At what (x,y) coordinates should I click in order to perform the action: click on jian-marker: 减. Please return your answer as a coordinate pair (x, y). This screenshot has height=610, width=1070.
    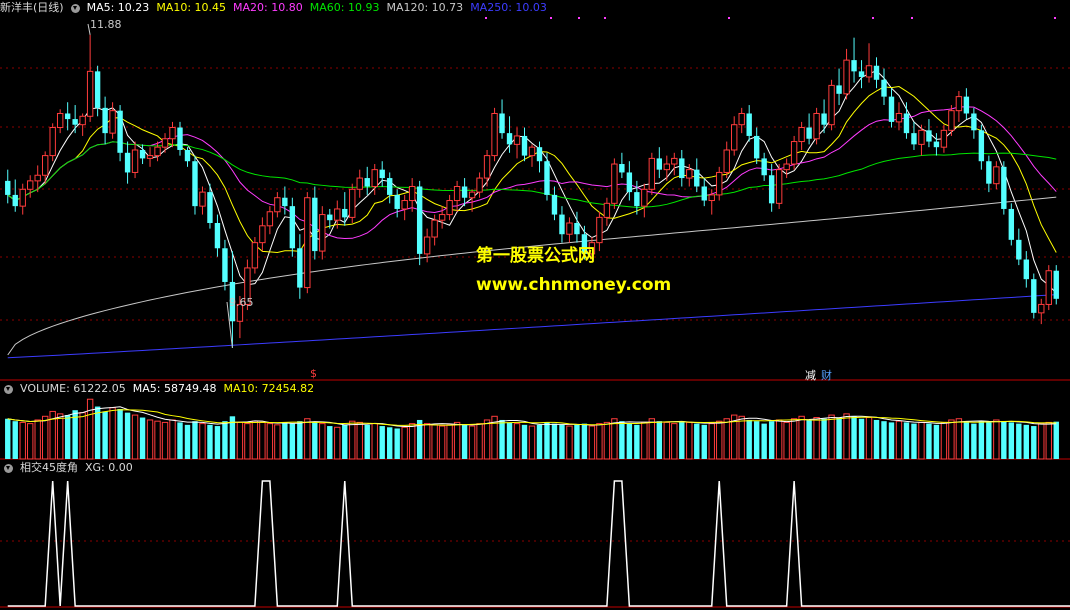
    Looking at the image, I should click on (810, 375).